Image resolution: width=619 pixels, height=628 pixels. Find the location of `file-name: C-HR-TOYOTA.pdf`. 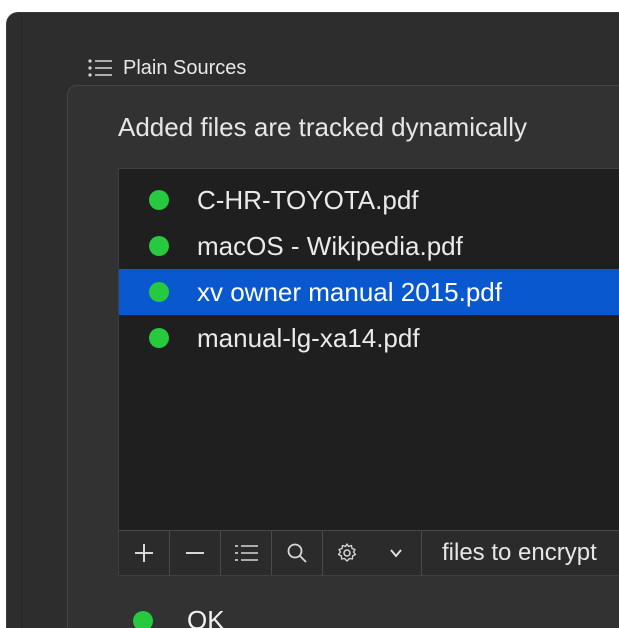

file-name: C-HR-TOYOTA.pdf is located at coordinates (308, 200).